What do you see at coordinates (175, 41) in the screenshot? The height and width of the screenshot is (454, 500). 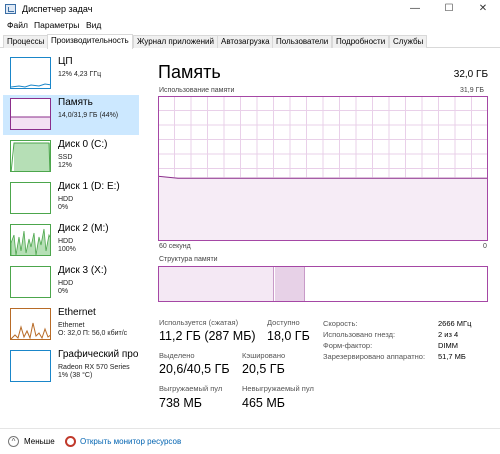 I see `tab-app-history: Журнал приложений` at bounding box center [175, 41].